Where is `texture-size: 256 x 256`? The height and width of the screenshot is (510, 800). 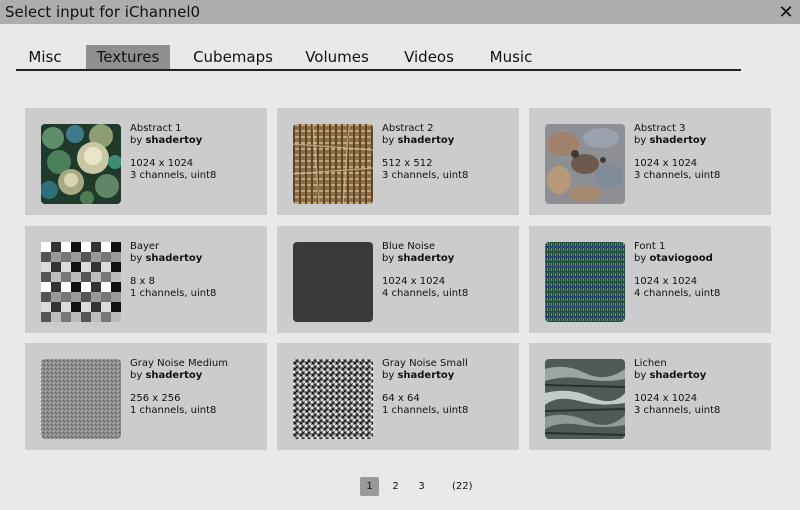 texture-size: 256 x 256 is located at coordinates (155, 398).